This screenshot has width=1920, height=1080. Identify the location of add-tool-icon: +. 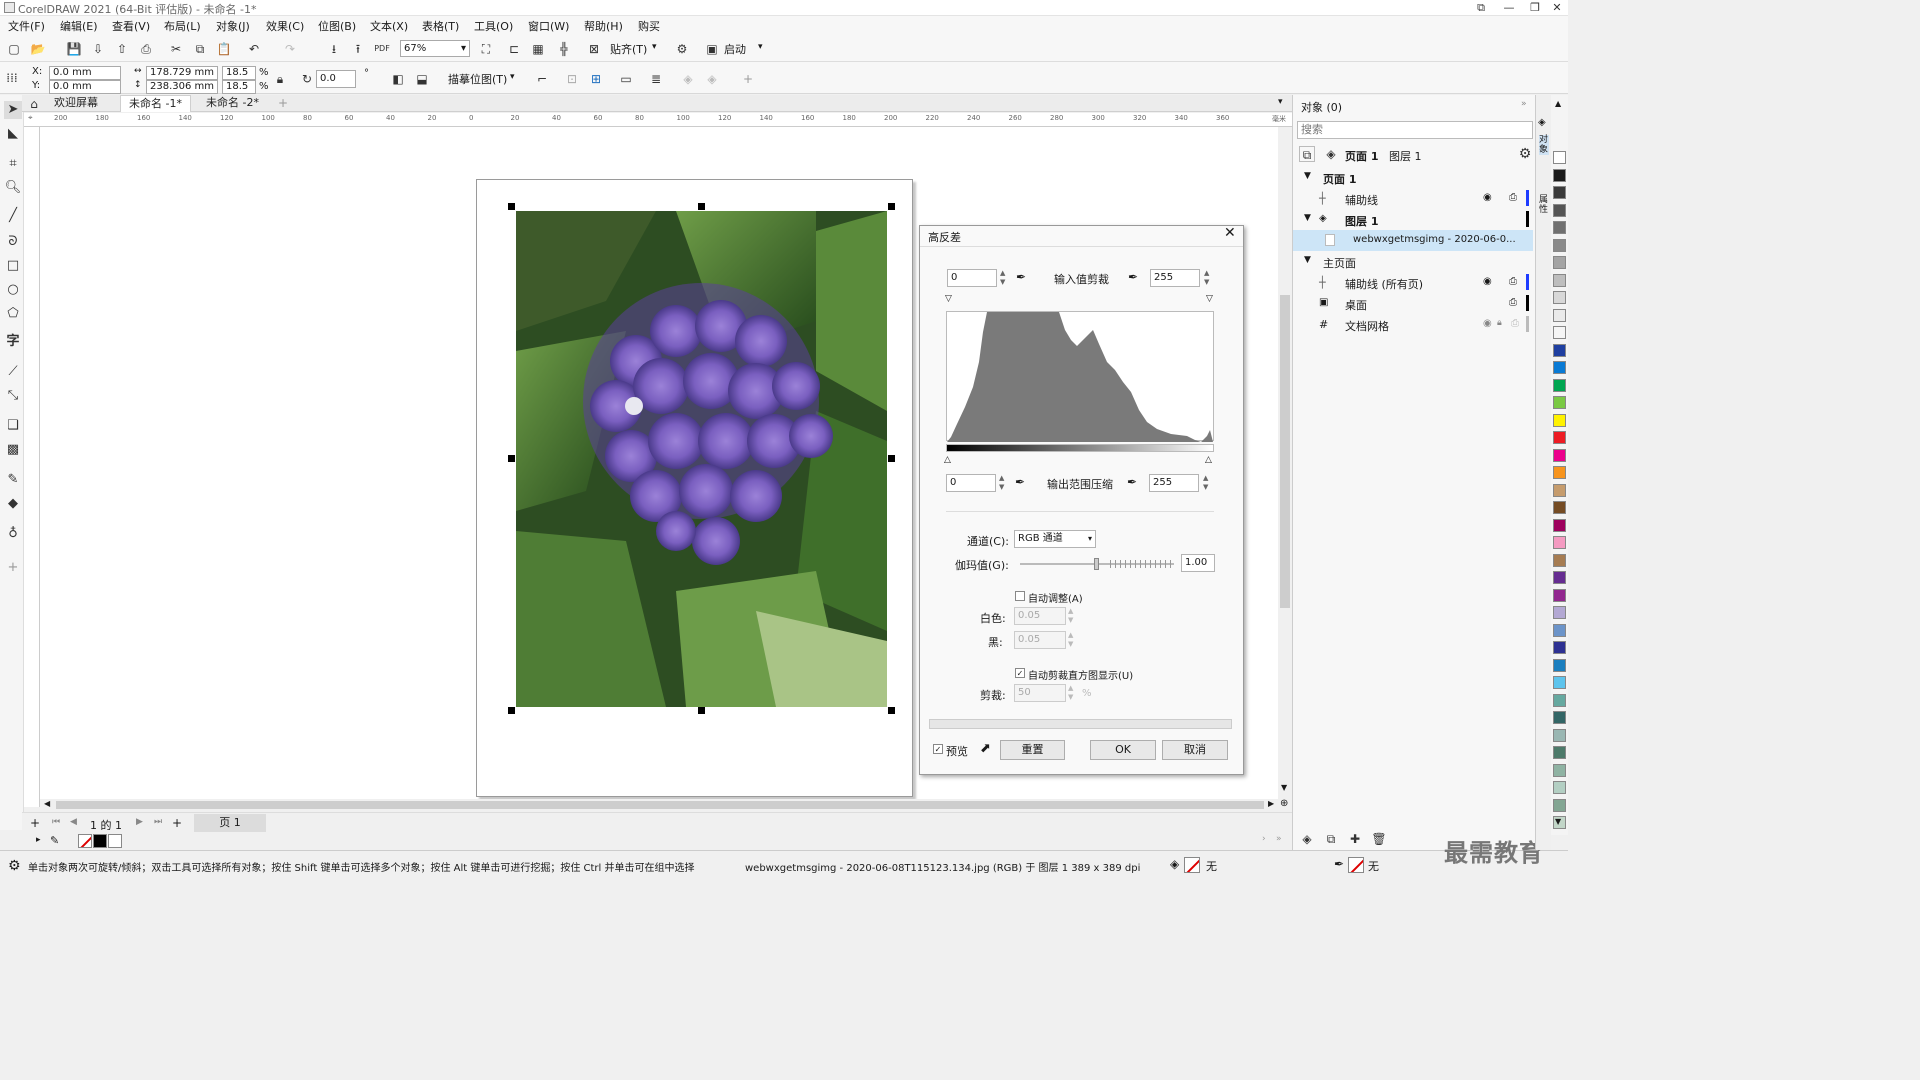
(13, 568).